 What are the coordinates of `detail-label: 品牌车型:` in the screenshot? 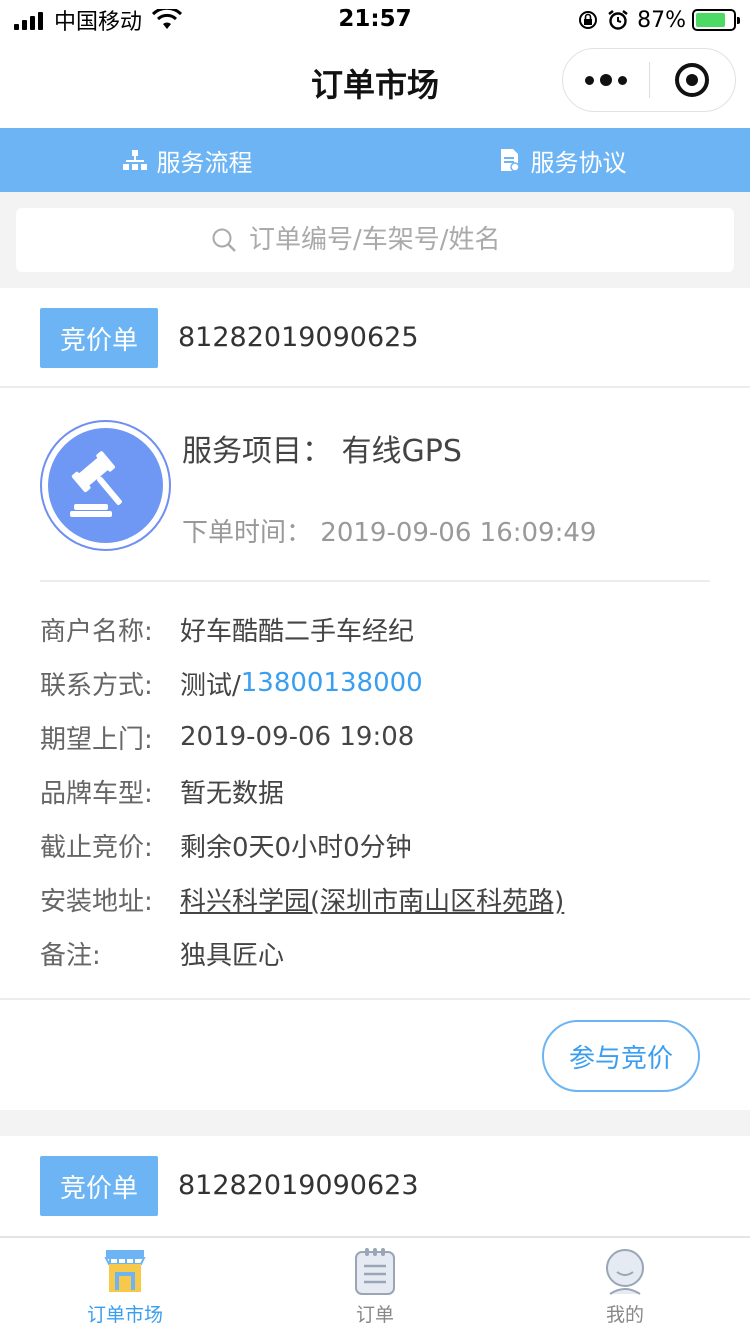 It's located at (96, 793).